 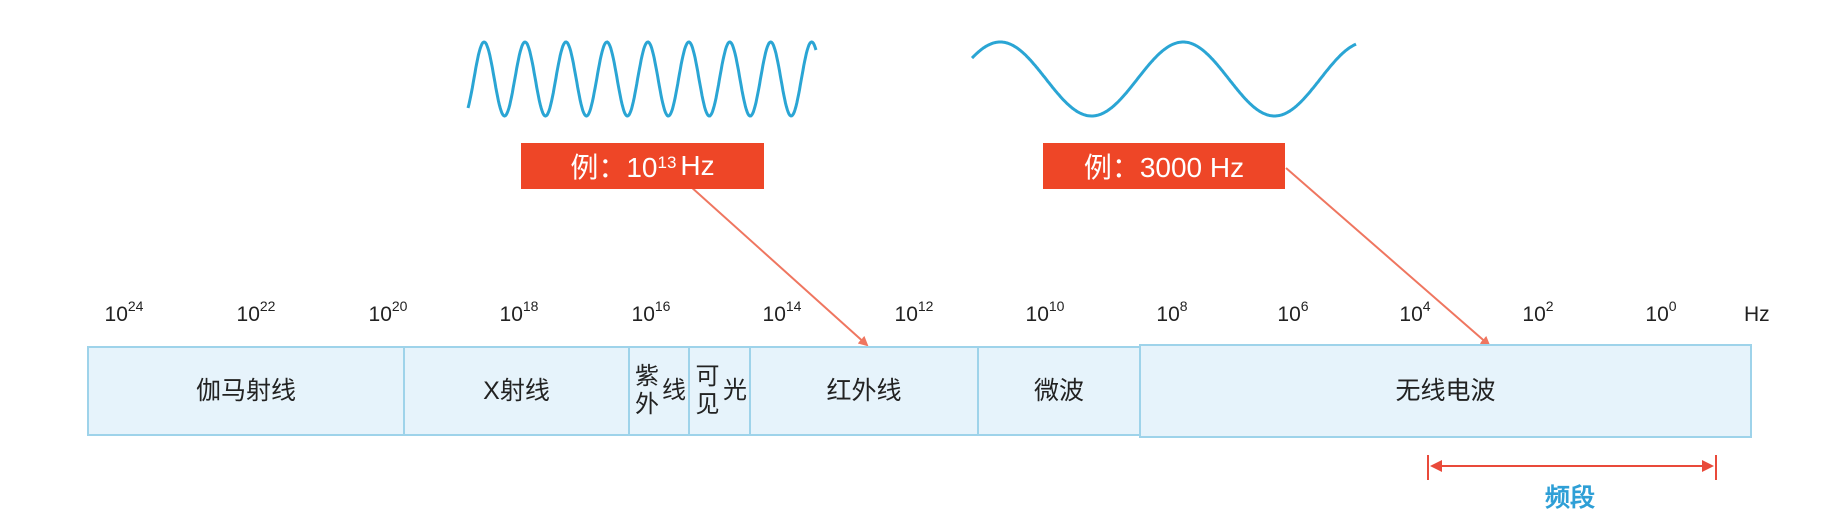 I want to click on band-x-rays: X射线, so click(x=516, y=391).